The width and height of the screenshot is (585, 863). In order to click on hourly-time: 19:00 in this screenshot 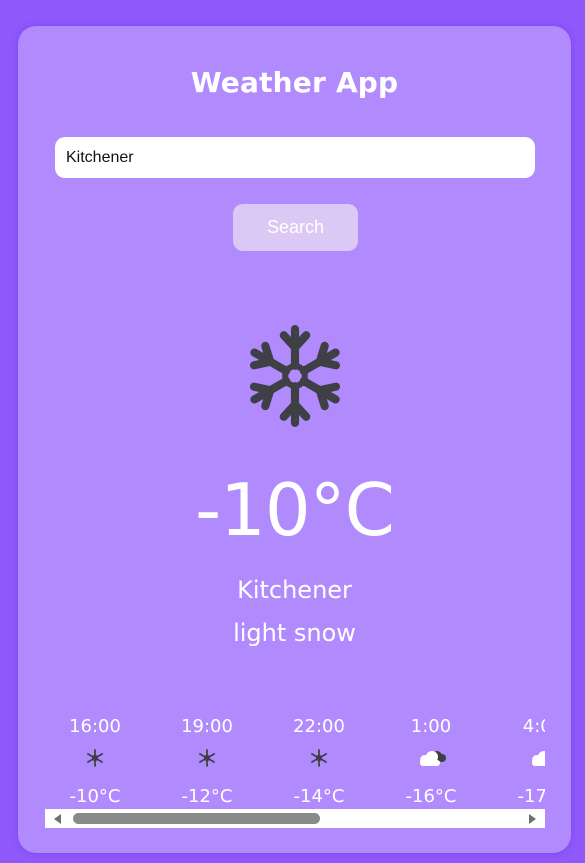, I will do `click(207, 726)`.